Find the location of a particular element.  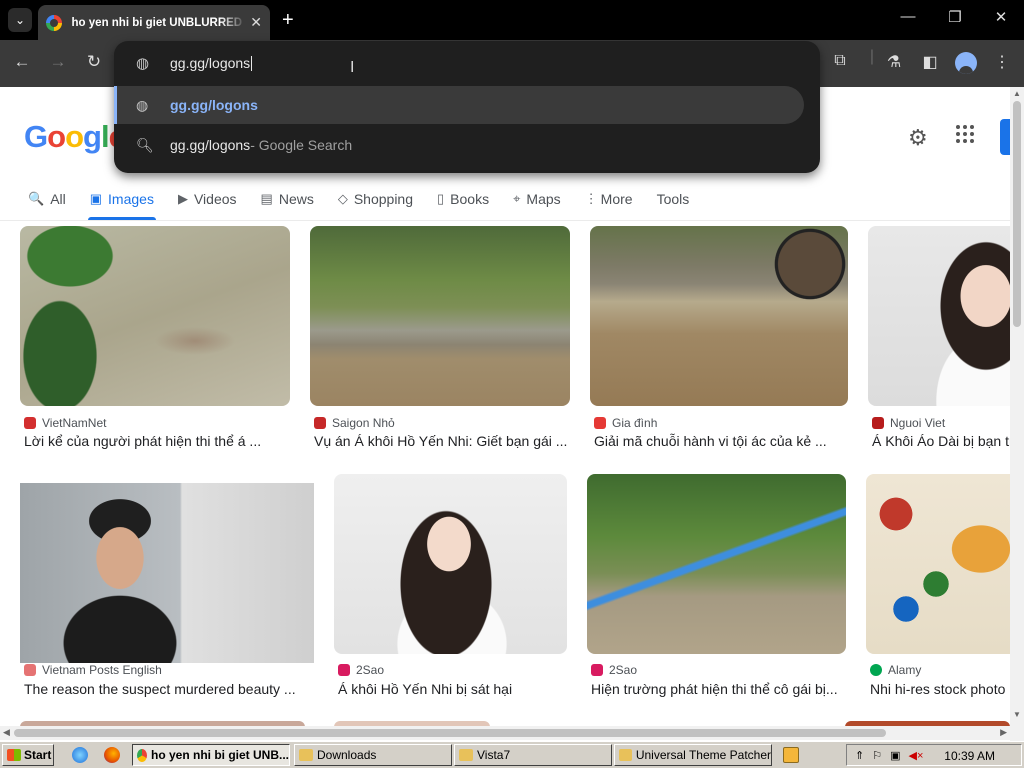

result-source: VietNamNet is located at coordinates (65, 423).